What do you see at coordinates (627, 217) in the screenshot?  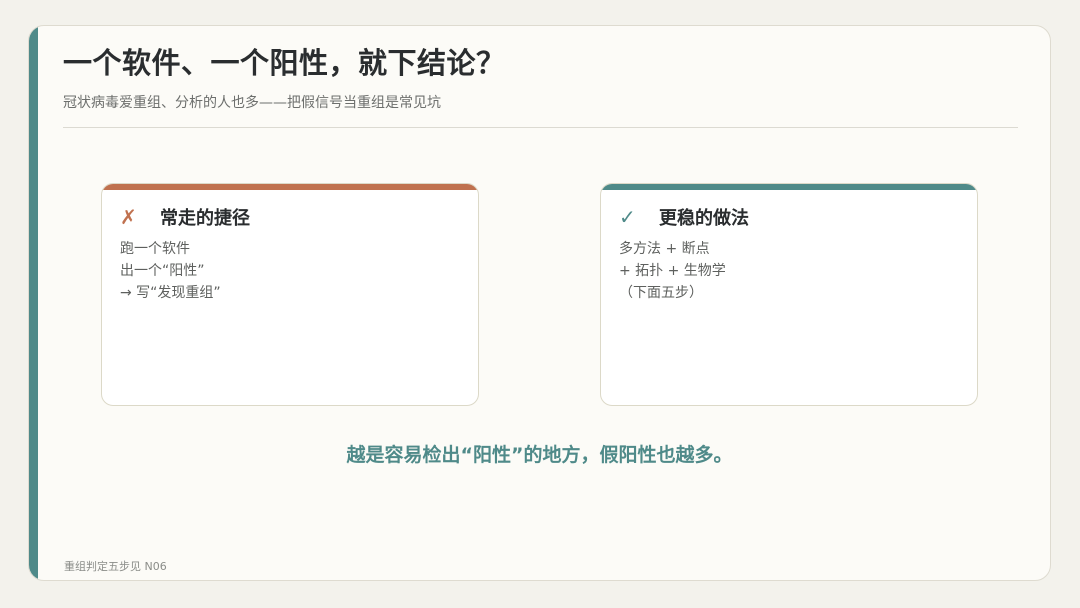 I see `check-icon: ✓` at bounding box center [627, 217].